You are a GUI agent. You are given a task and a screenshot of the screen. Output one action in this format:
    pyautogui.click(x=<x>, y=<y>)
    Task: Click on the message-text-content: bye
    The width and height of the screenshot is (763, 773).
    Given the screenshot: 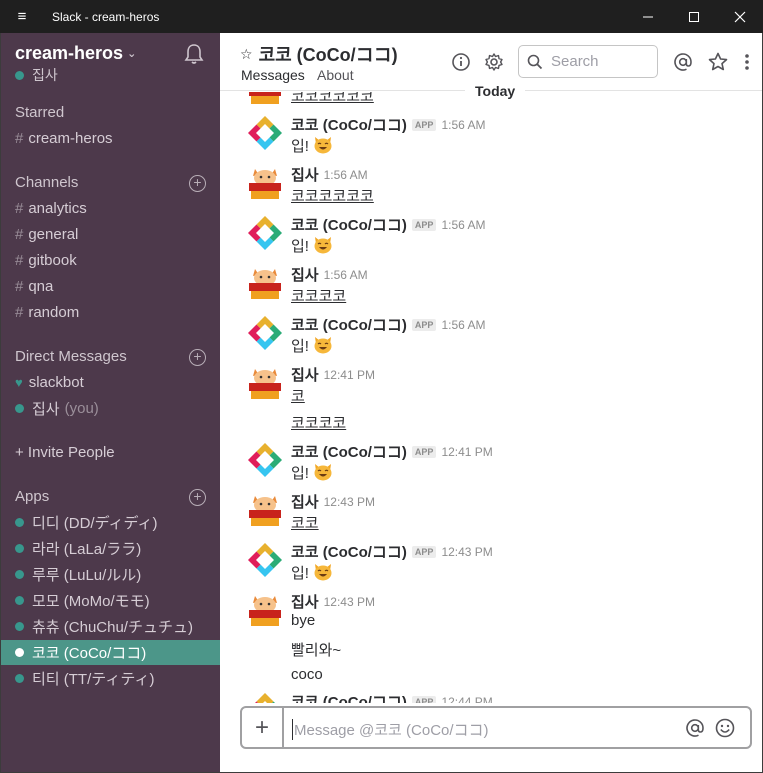 What is the action you would take?
    pyautogui.click(x=303, y=620)
    